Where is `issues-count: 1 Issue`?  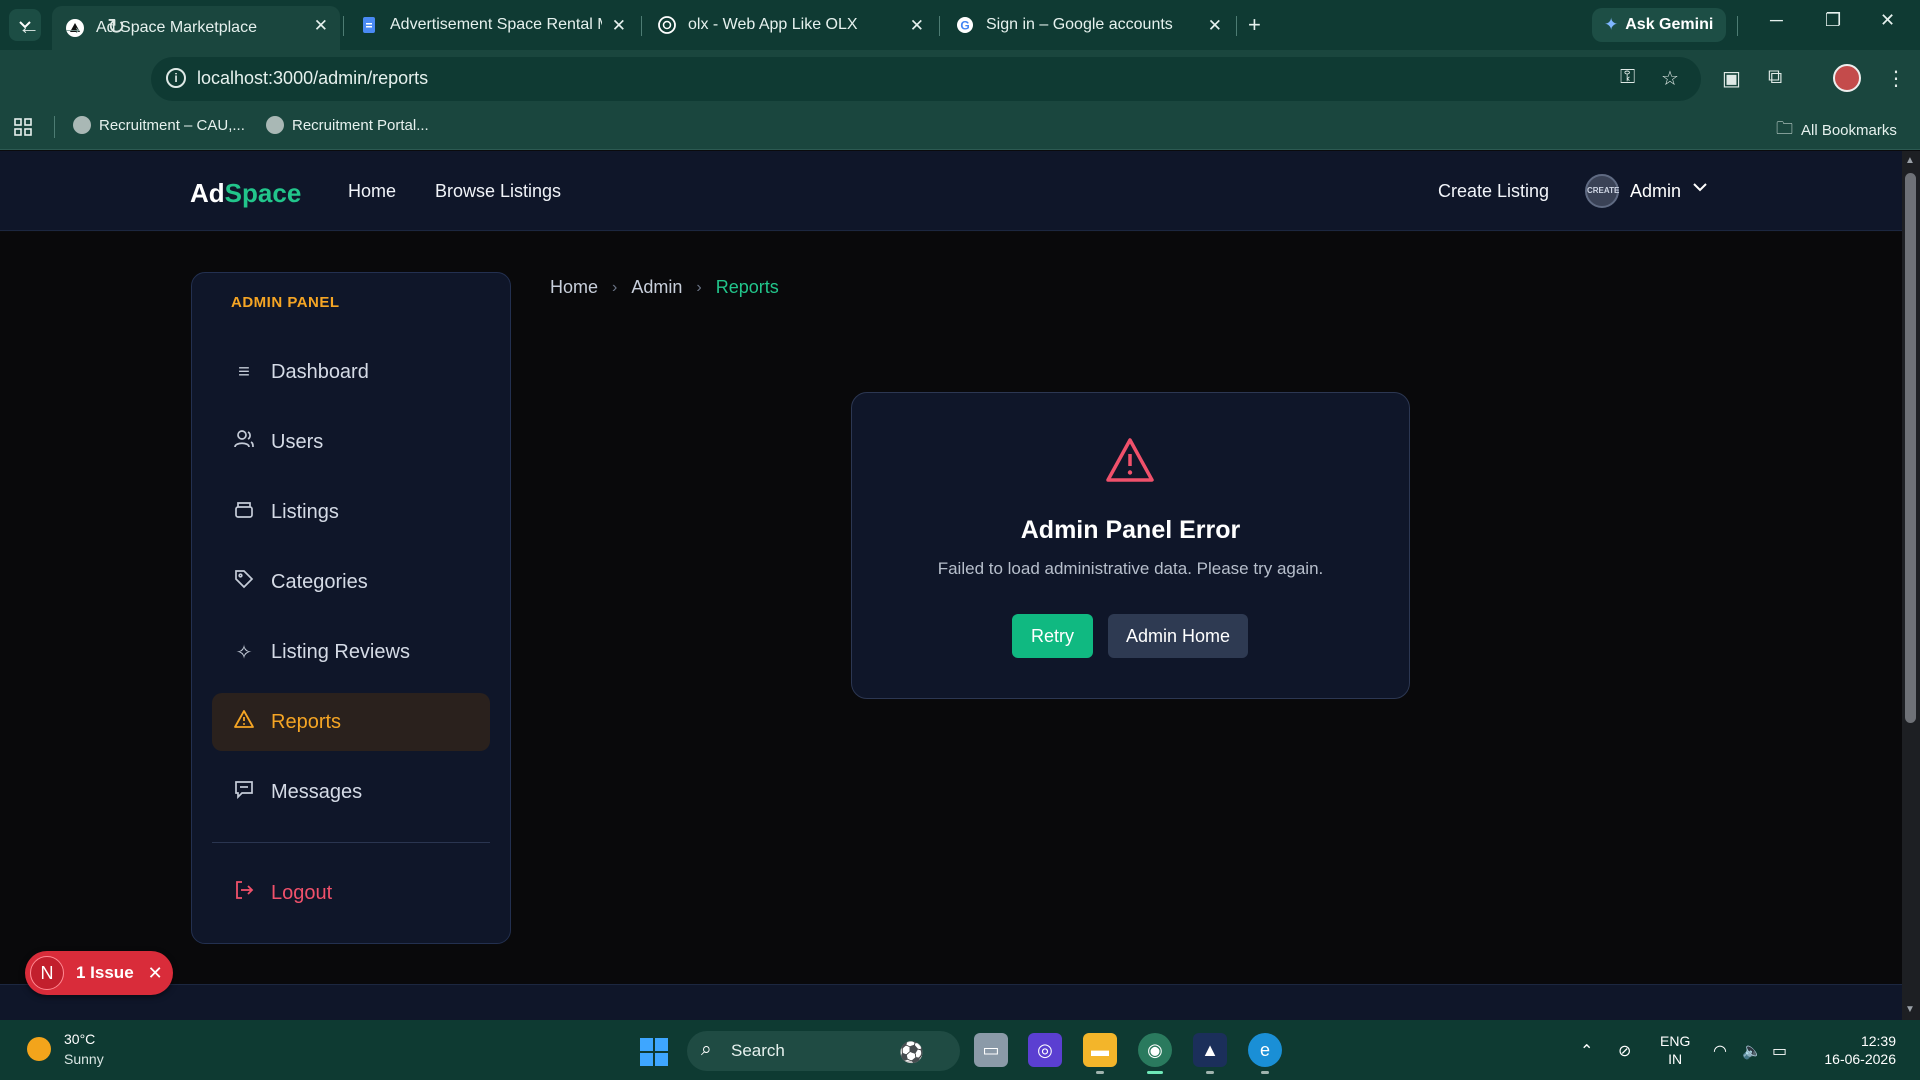
issues-count: 1 Issue is located at coordinates (105, 973).